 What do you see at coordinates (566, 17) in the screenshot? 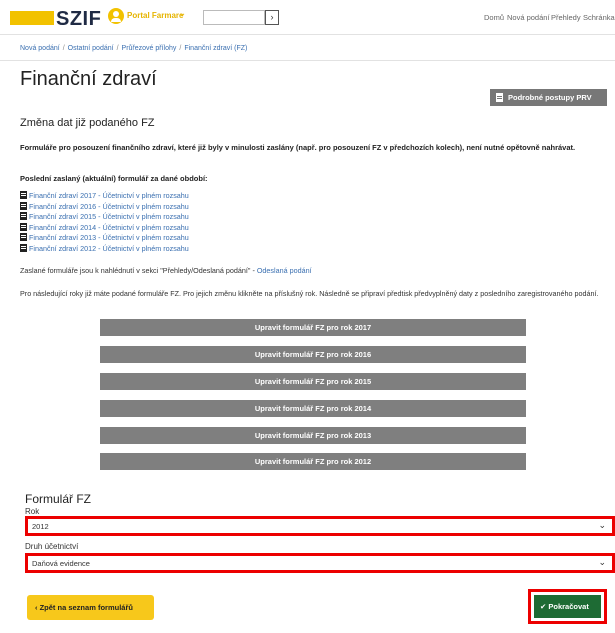
I see `nav-overviews: Přehledy` at bounding box center [566, 17].